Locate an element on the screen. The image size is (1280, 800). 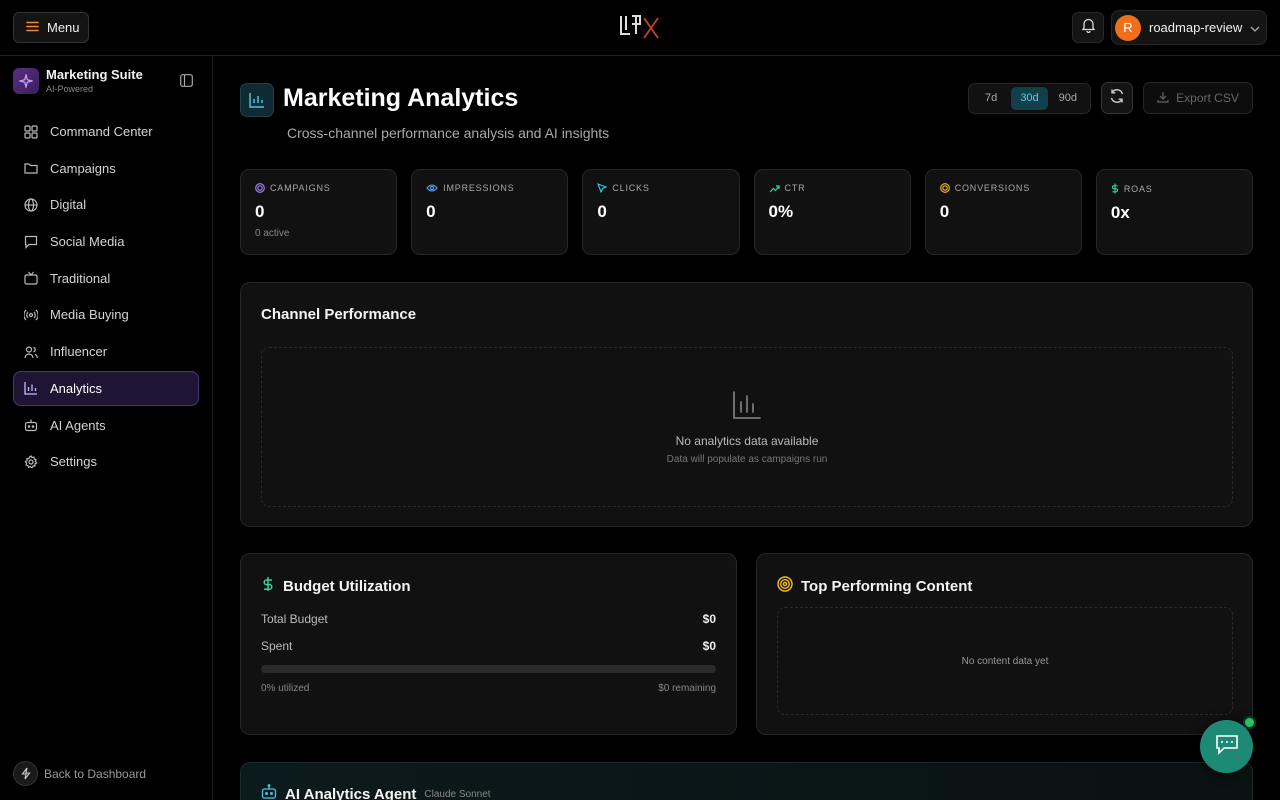
sidebar-item-label: Analytics is located at coordinates (76, 388).